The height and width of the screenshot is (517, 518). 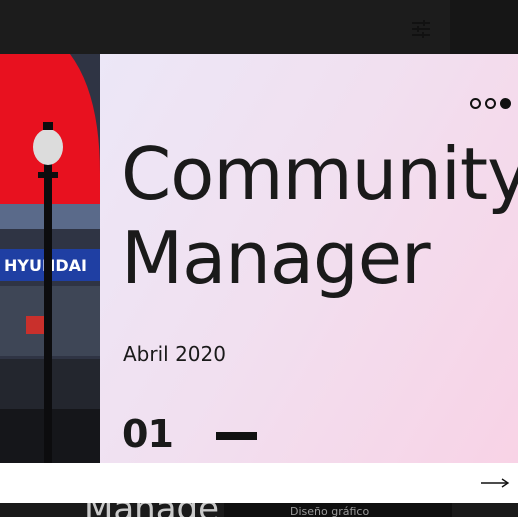 I want to click on slide-index: 01, so click(x=148, y=434).